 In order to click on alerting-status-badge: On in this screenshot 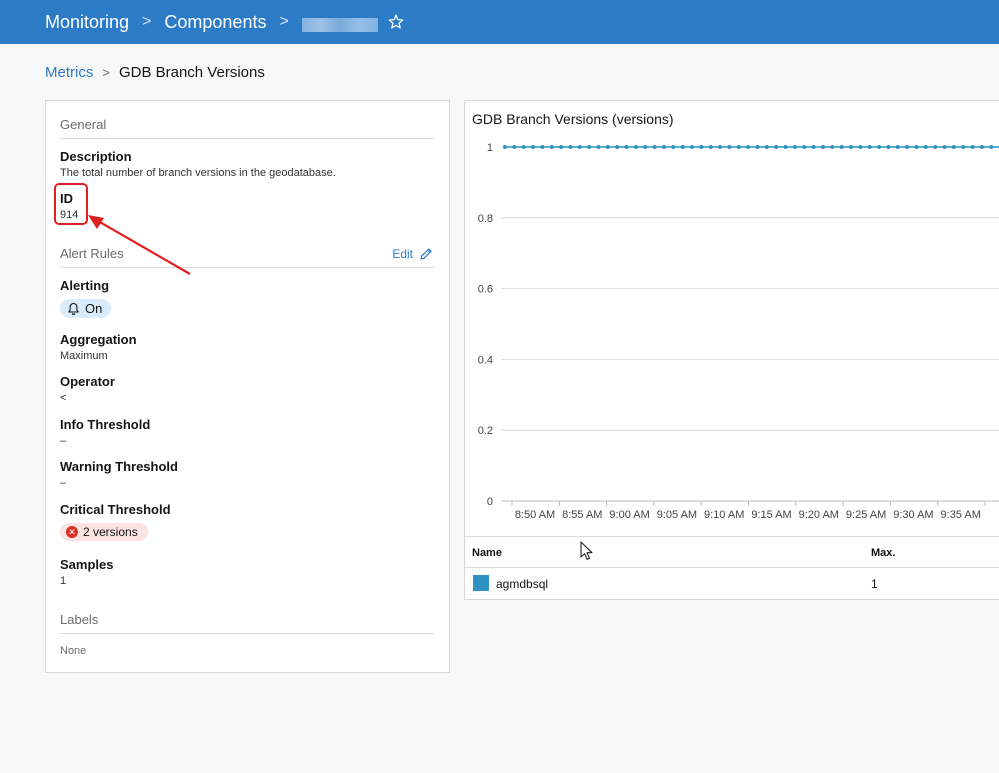, I will do `click(86, 308)`.